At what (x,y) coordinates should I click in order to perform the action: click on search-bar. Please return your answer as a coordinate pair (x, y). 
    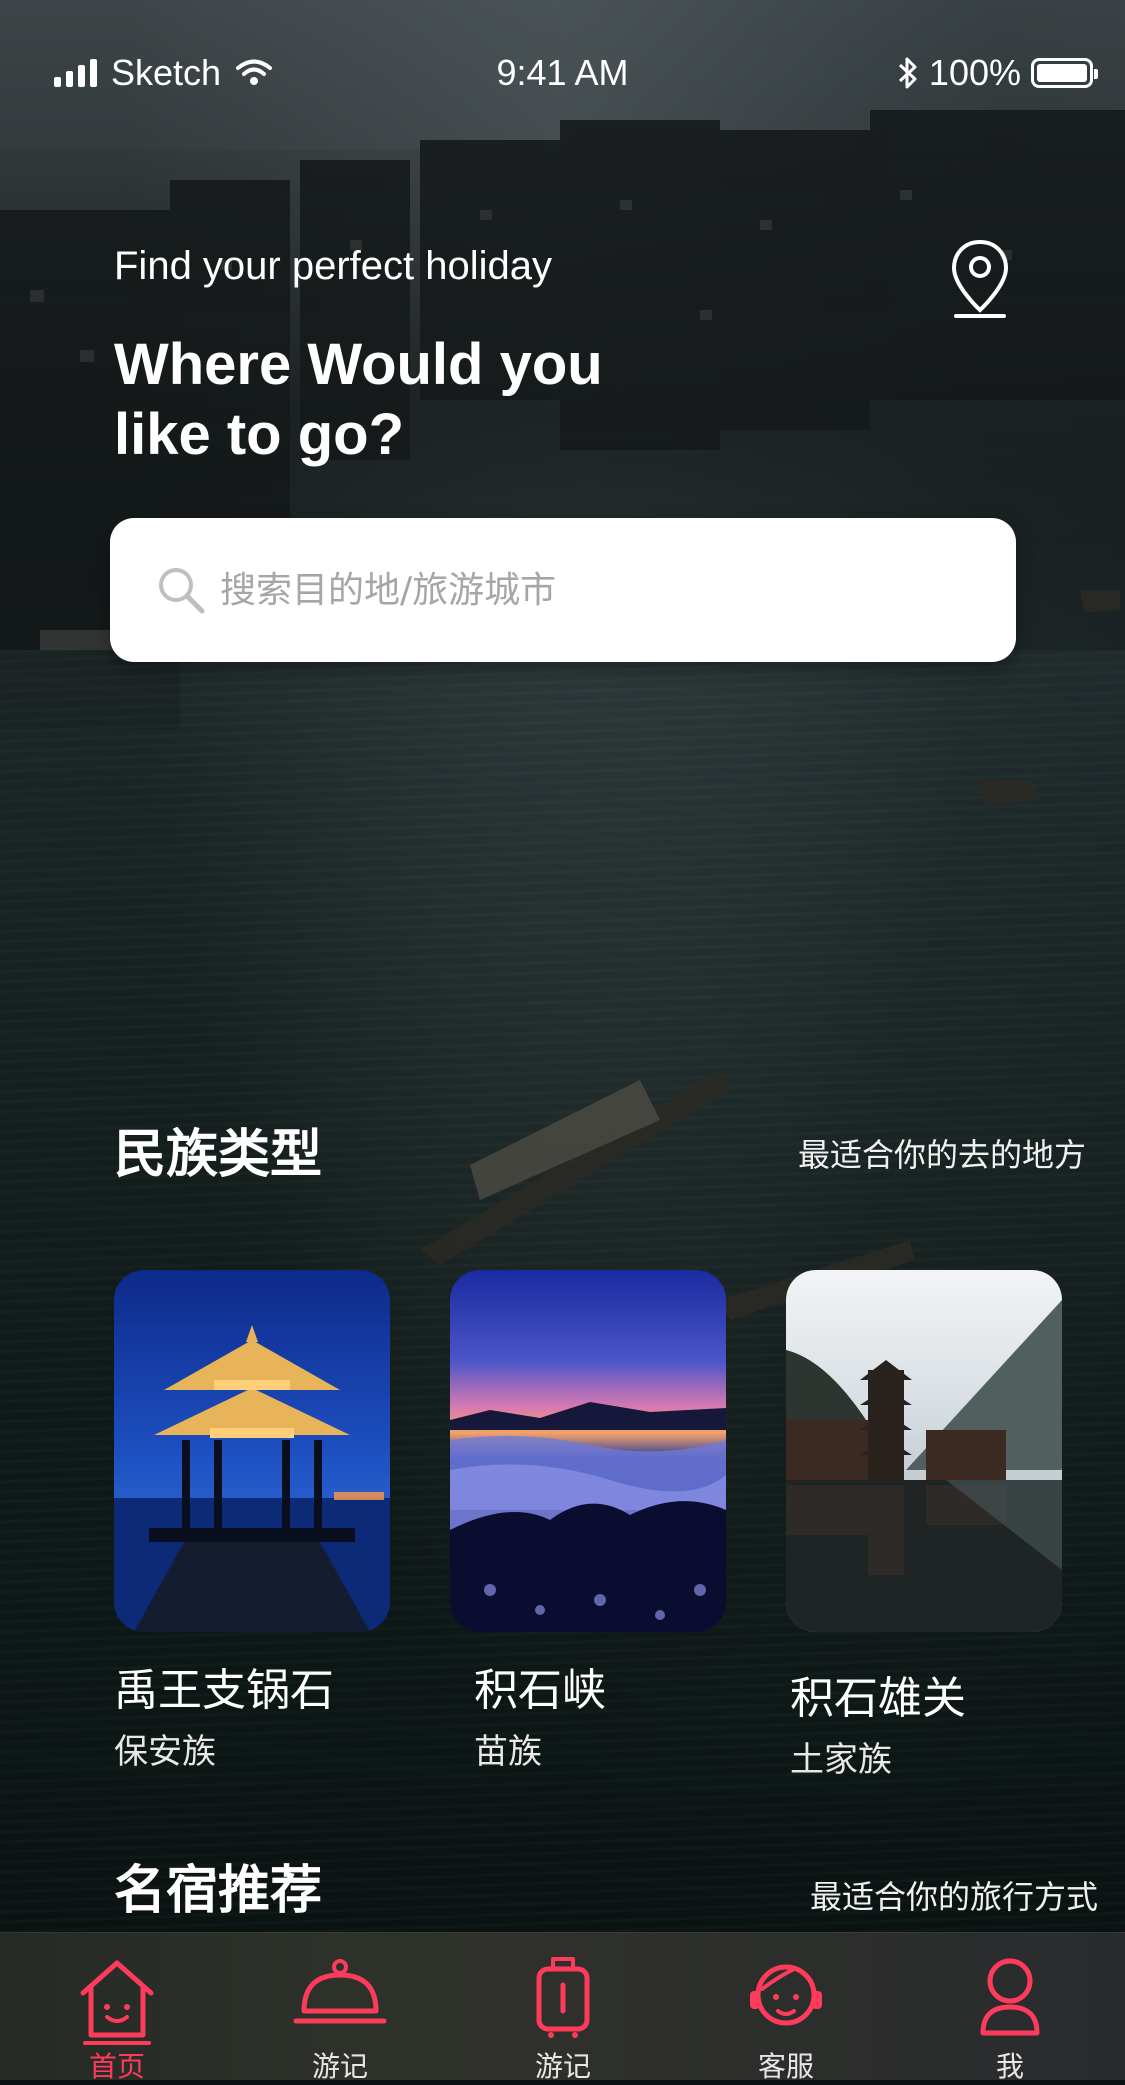
    Looking at the image, I should click on (563, 590).